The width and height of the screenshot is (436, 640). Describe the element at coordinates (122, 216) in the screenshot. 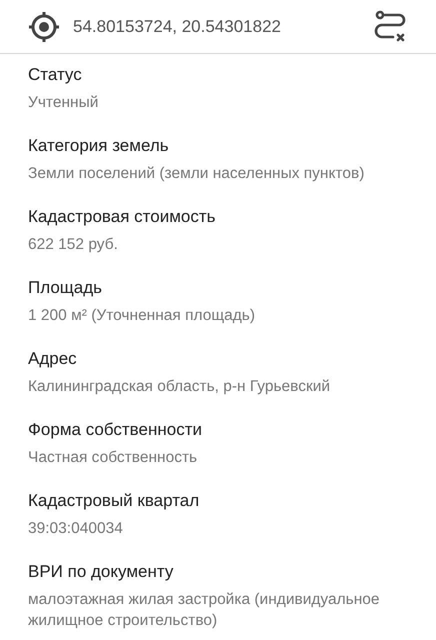

I see `field-label: Кадастровая стоимость` at that location.